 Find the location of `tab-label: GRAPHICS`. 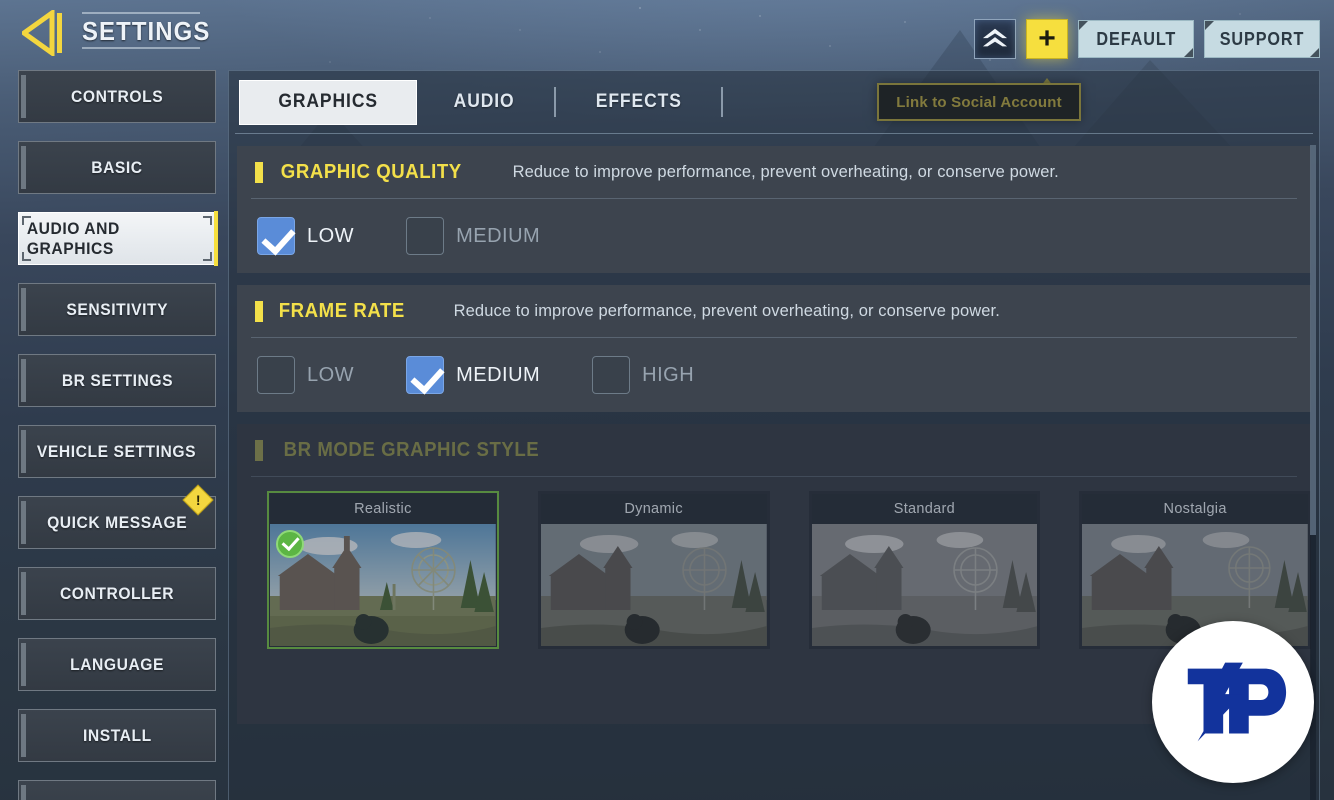

tab-label: GRAPHICS is located at coordinates (328, 101).